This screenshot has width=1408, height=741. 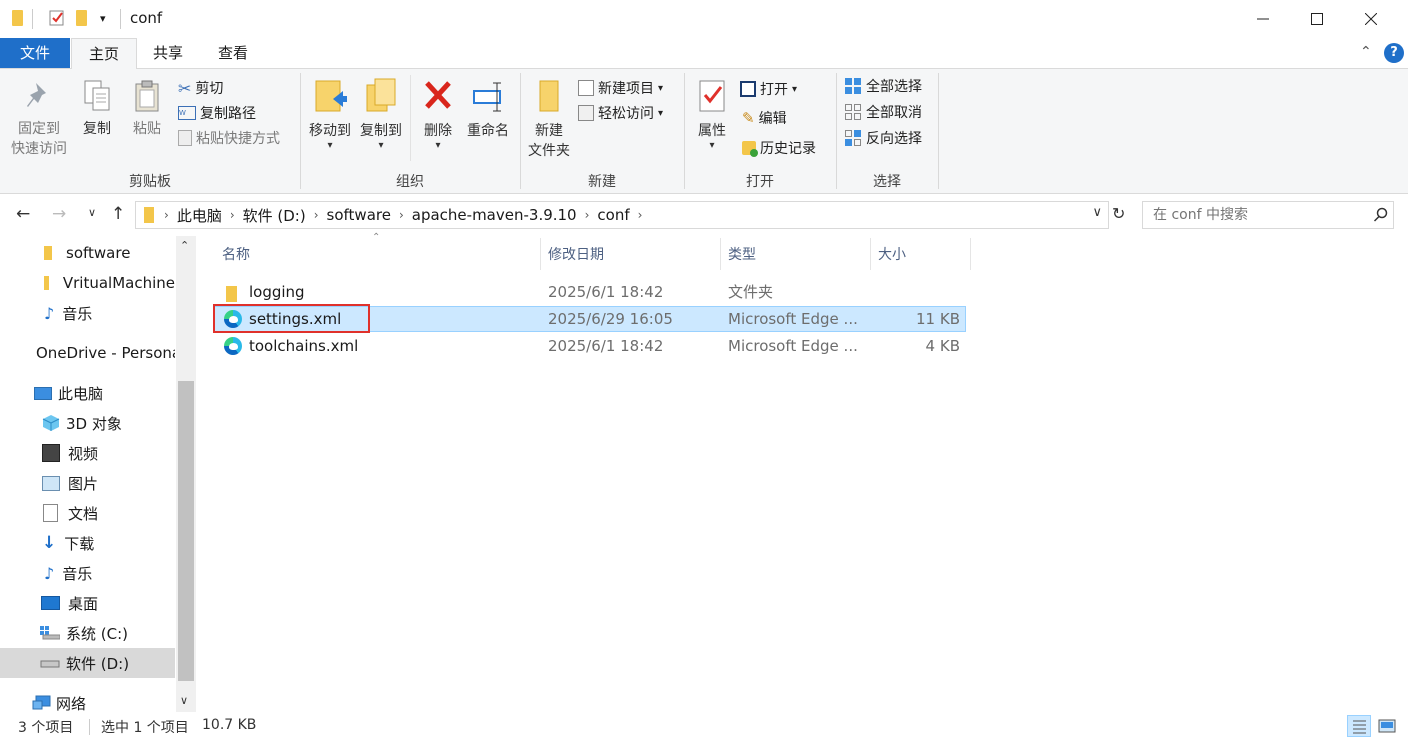 I want to click on maximize-button, so click(x=1317, y=19).